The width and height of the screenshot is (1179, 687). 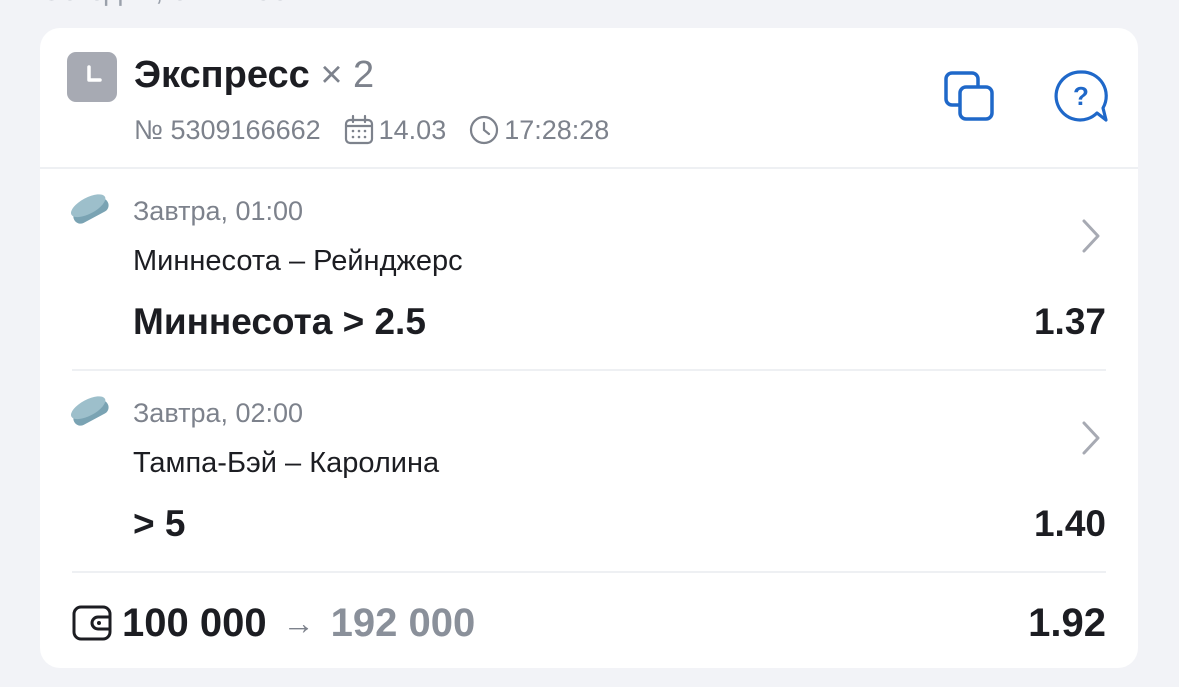 I want to click on wallet-icon, so click(x=93, y=623).